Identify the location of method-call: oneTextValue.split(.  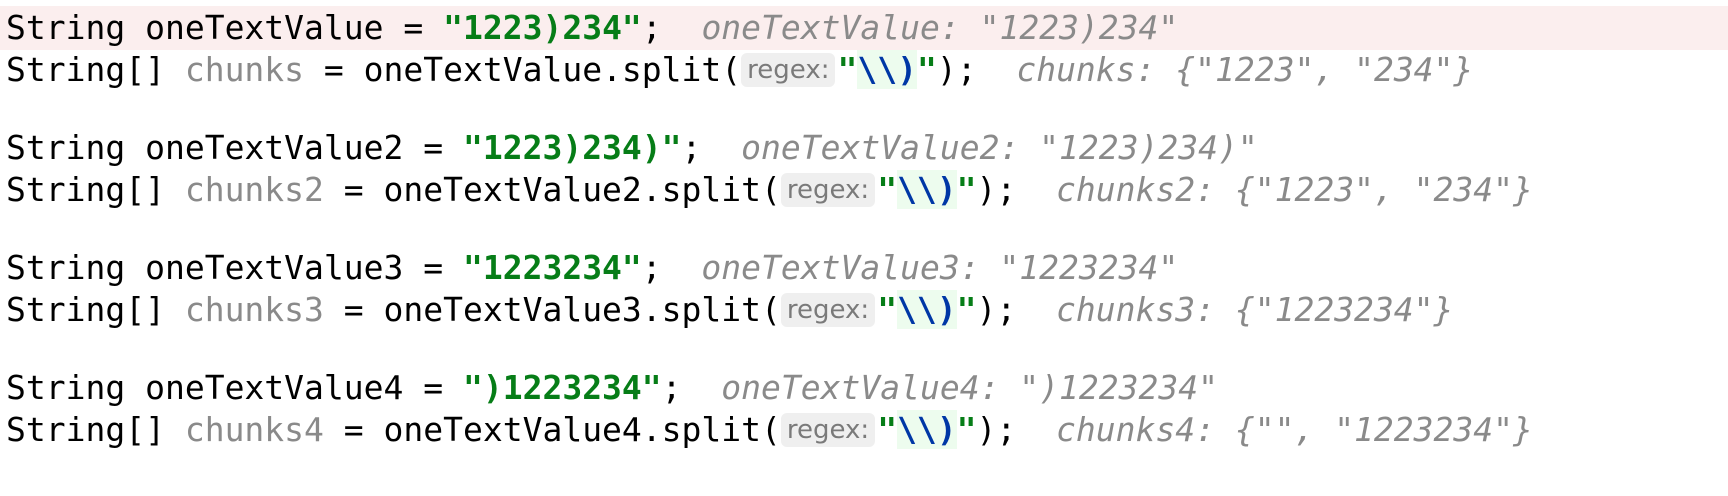
(552, 69).